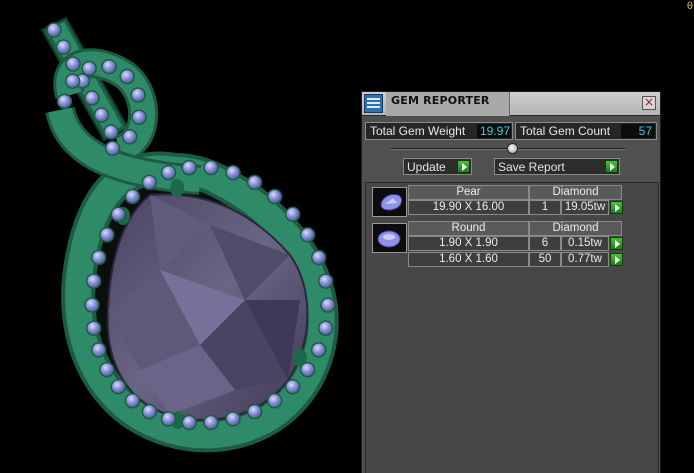  What do you see at coordinates (468, 207) in the screenshot?
I see `gem-size: 19.90 X 16.00` at bounding box center [468, 207].